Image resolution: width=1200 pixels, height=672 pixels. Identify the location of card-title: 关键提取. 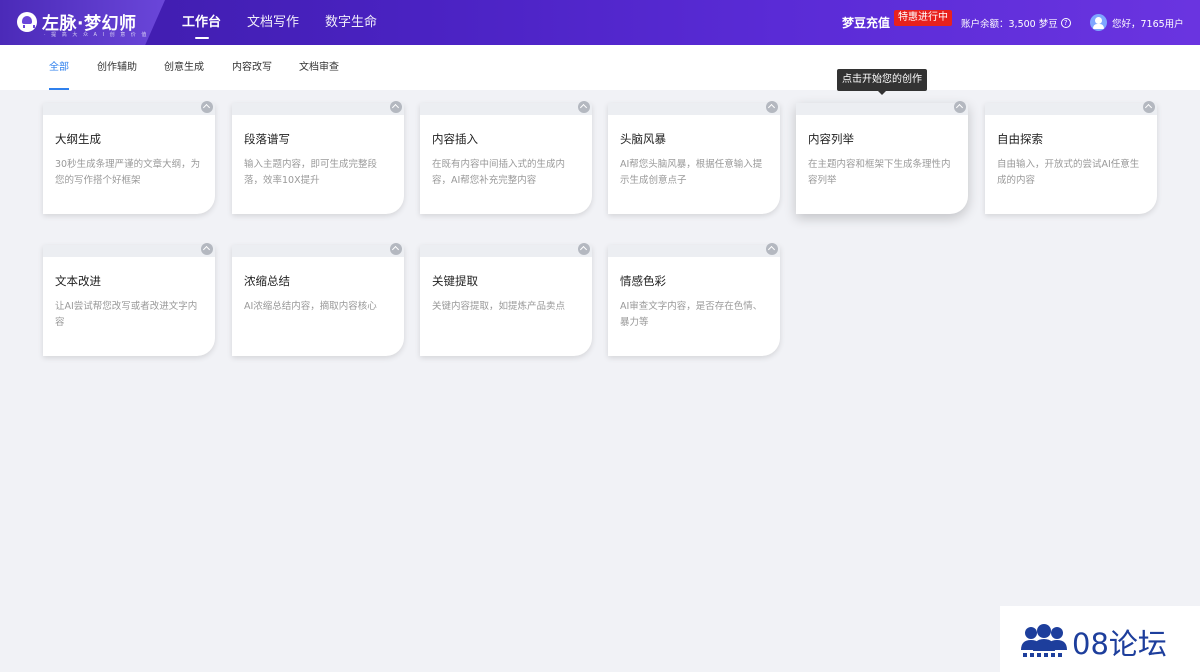
(455, 281).